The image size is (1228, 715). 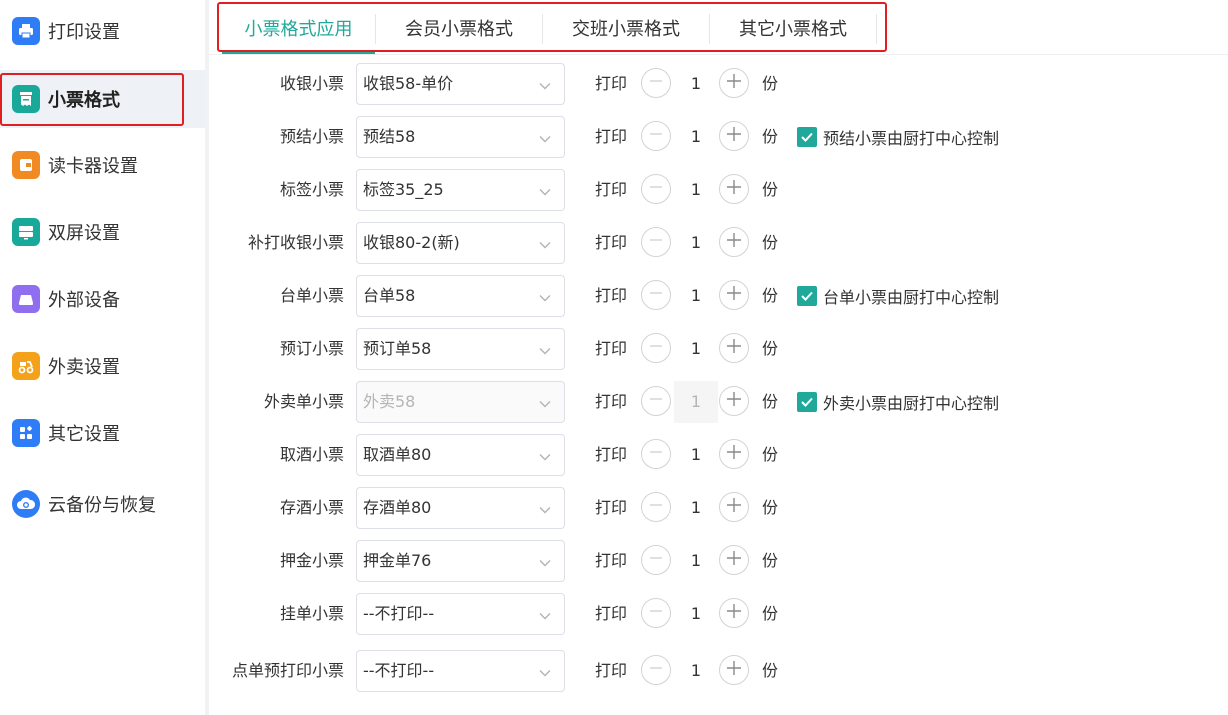 What do you see at coordinates (26, 366) in the screenshot?
I see `delivery-icon` at bounding box center [26, 366].